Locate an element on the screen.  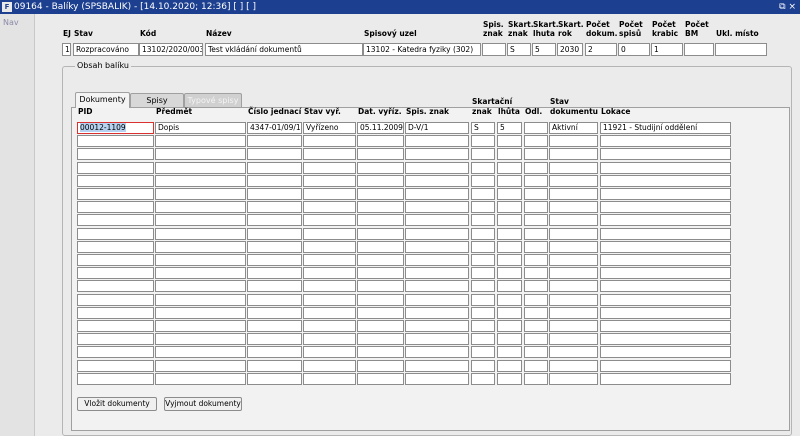
table-cell-skart-lhuta: 5 is located at coordinates (509, 128).